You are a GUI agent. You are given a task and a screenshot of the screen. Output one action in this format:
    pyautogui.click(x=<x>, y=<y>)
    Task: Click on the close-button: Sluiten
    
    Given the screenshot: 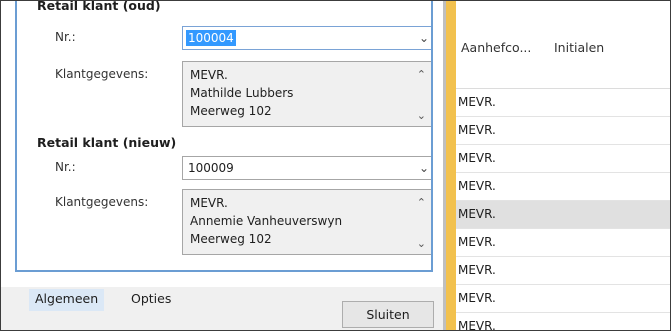 What is the action you would take?
    pyautogui.click(x=388, y=314)
    